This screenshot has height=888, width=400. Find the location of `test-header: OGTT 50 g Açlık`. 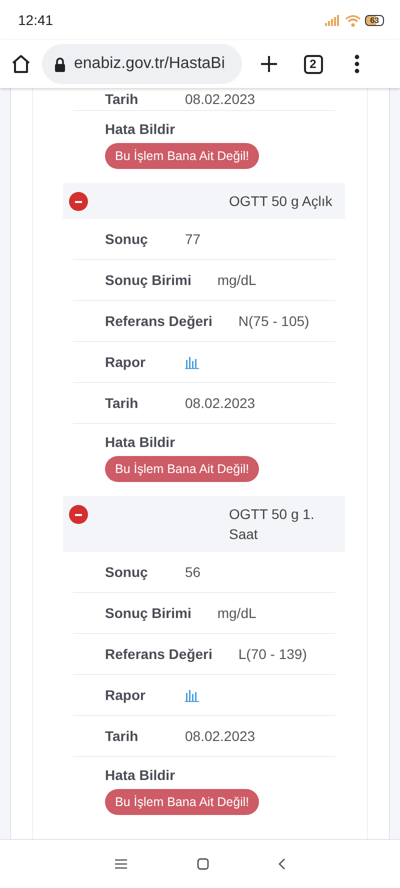

test-header: OGTT 50 g Açlık is located at coordinates (204, 201).